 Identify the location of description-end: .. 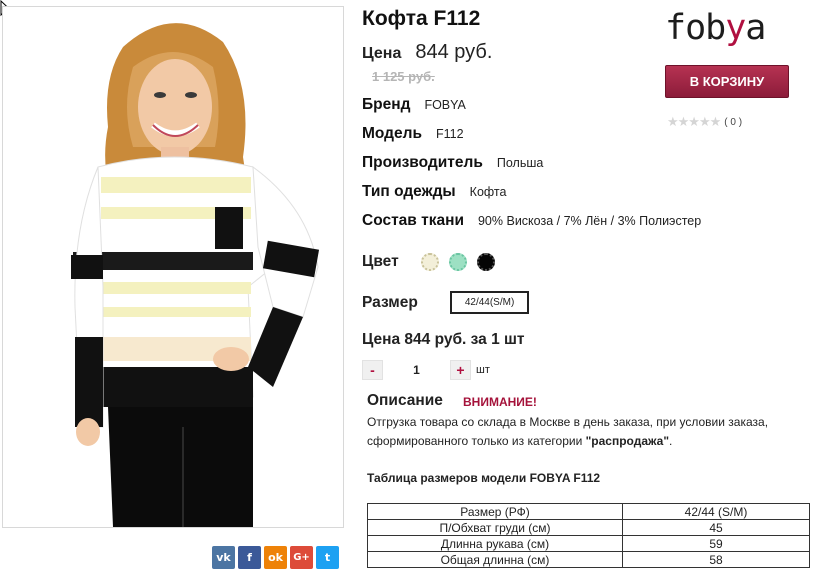
(671, 441).